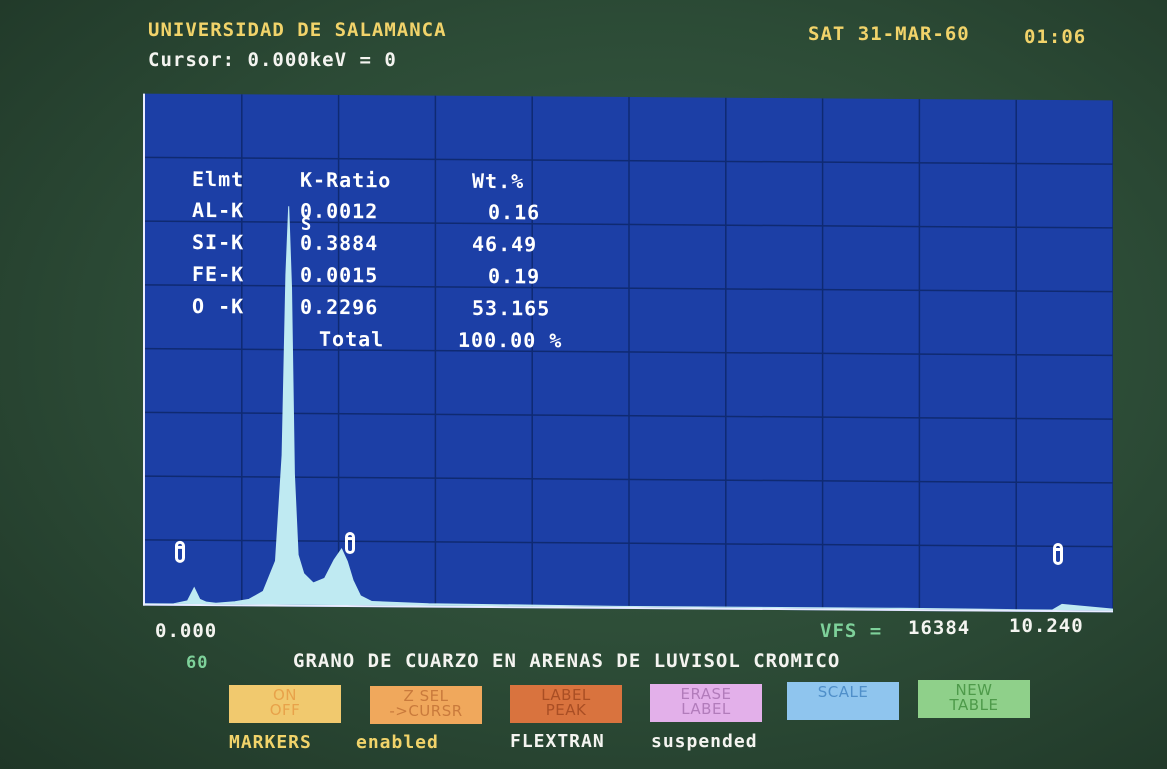  I want to click on button-label-line2: OFF, so click(285, 710).